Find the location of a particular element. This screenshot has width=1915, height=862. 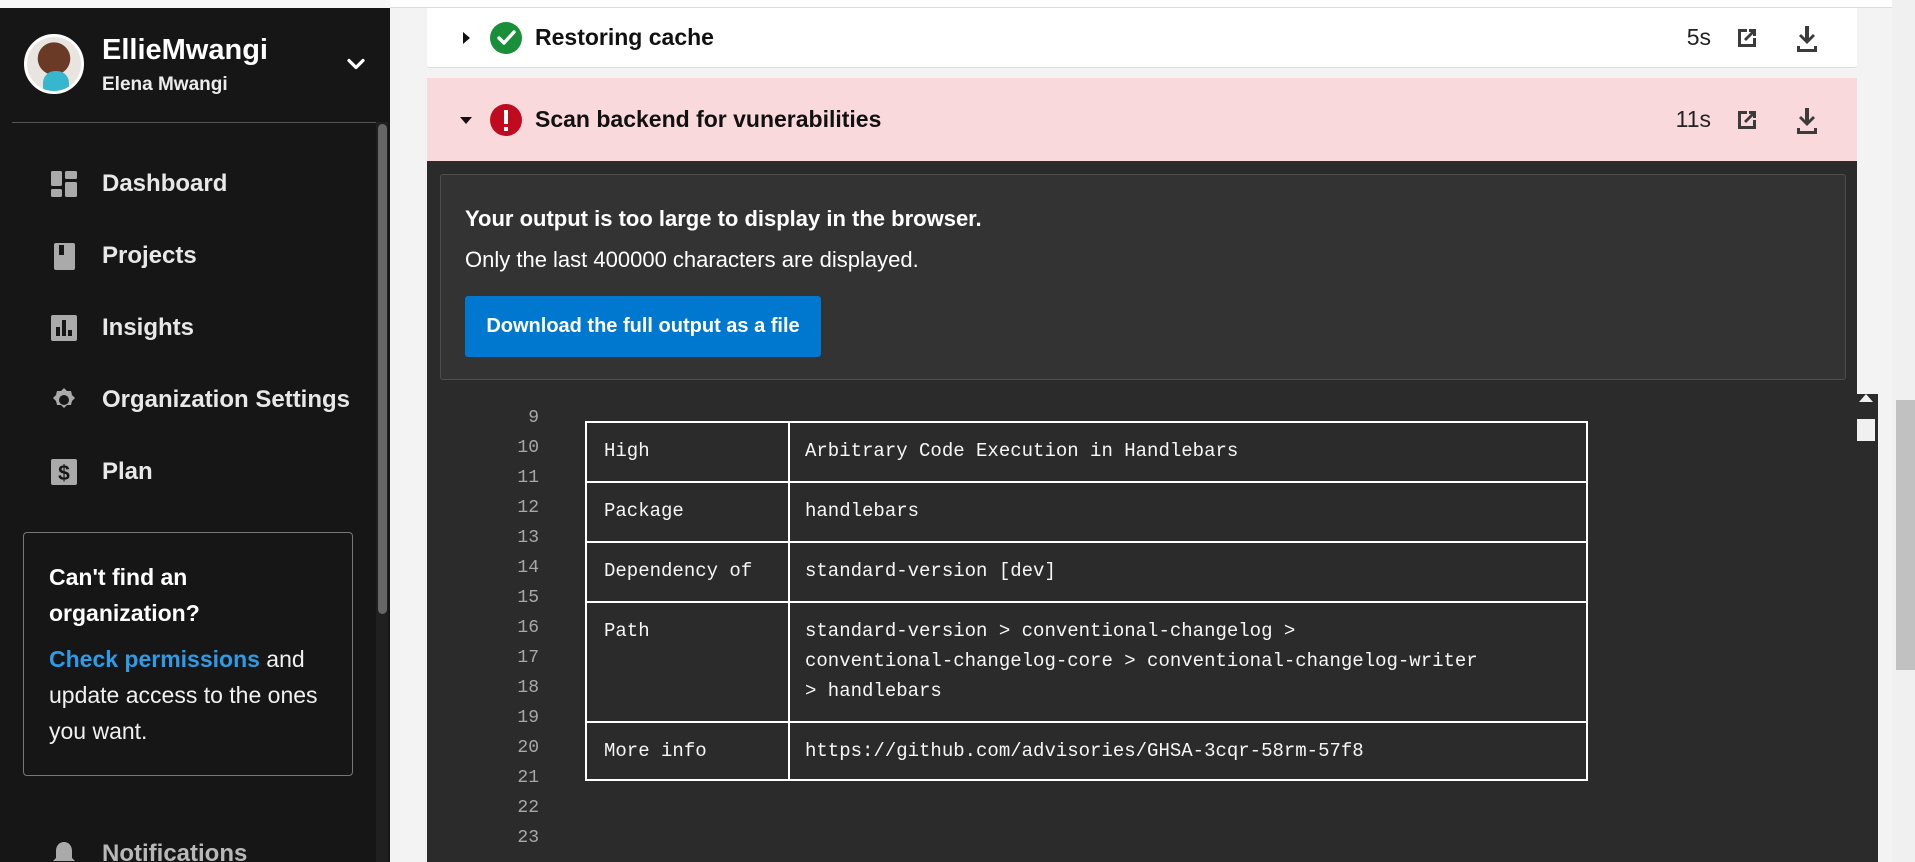

log-line: 8 is located at coordinates (1135, 398).